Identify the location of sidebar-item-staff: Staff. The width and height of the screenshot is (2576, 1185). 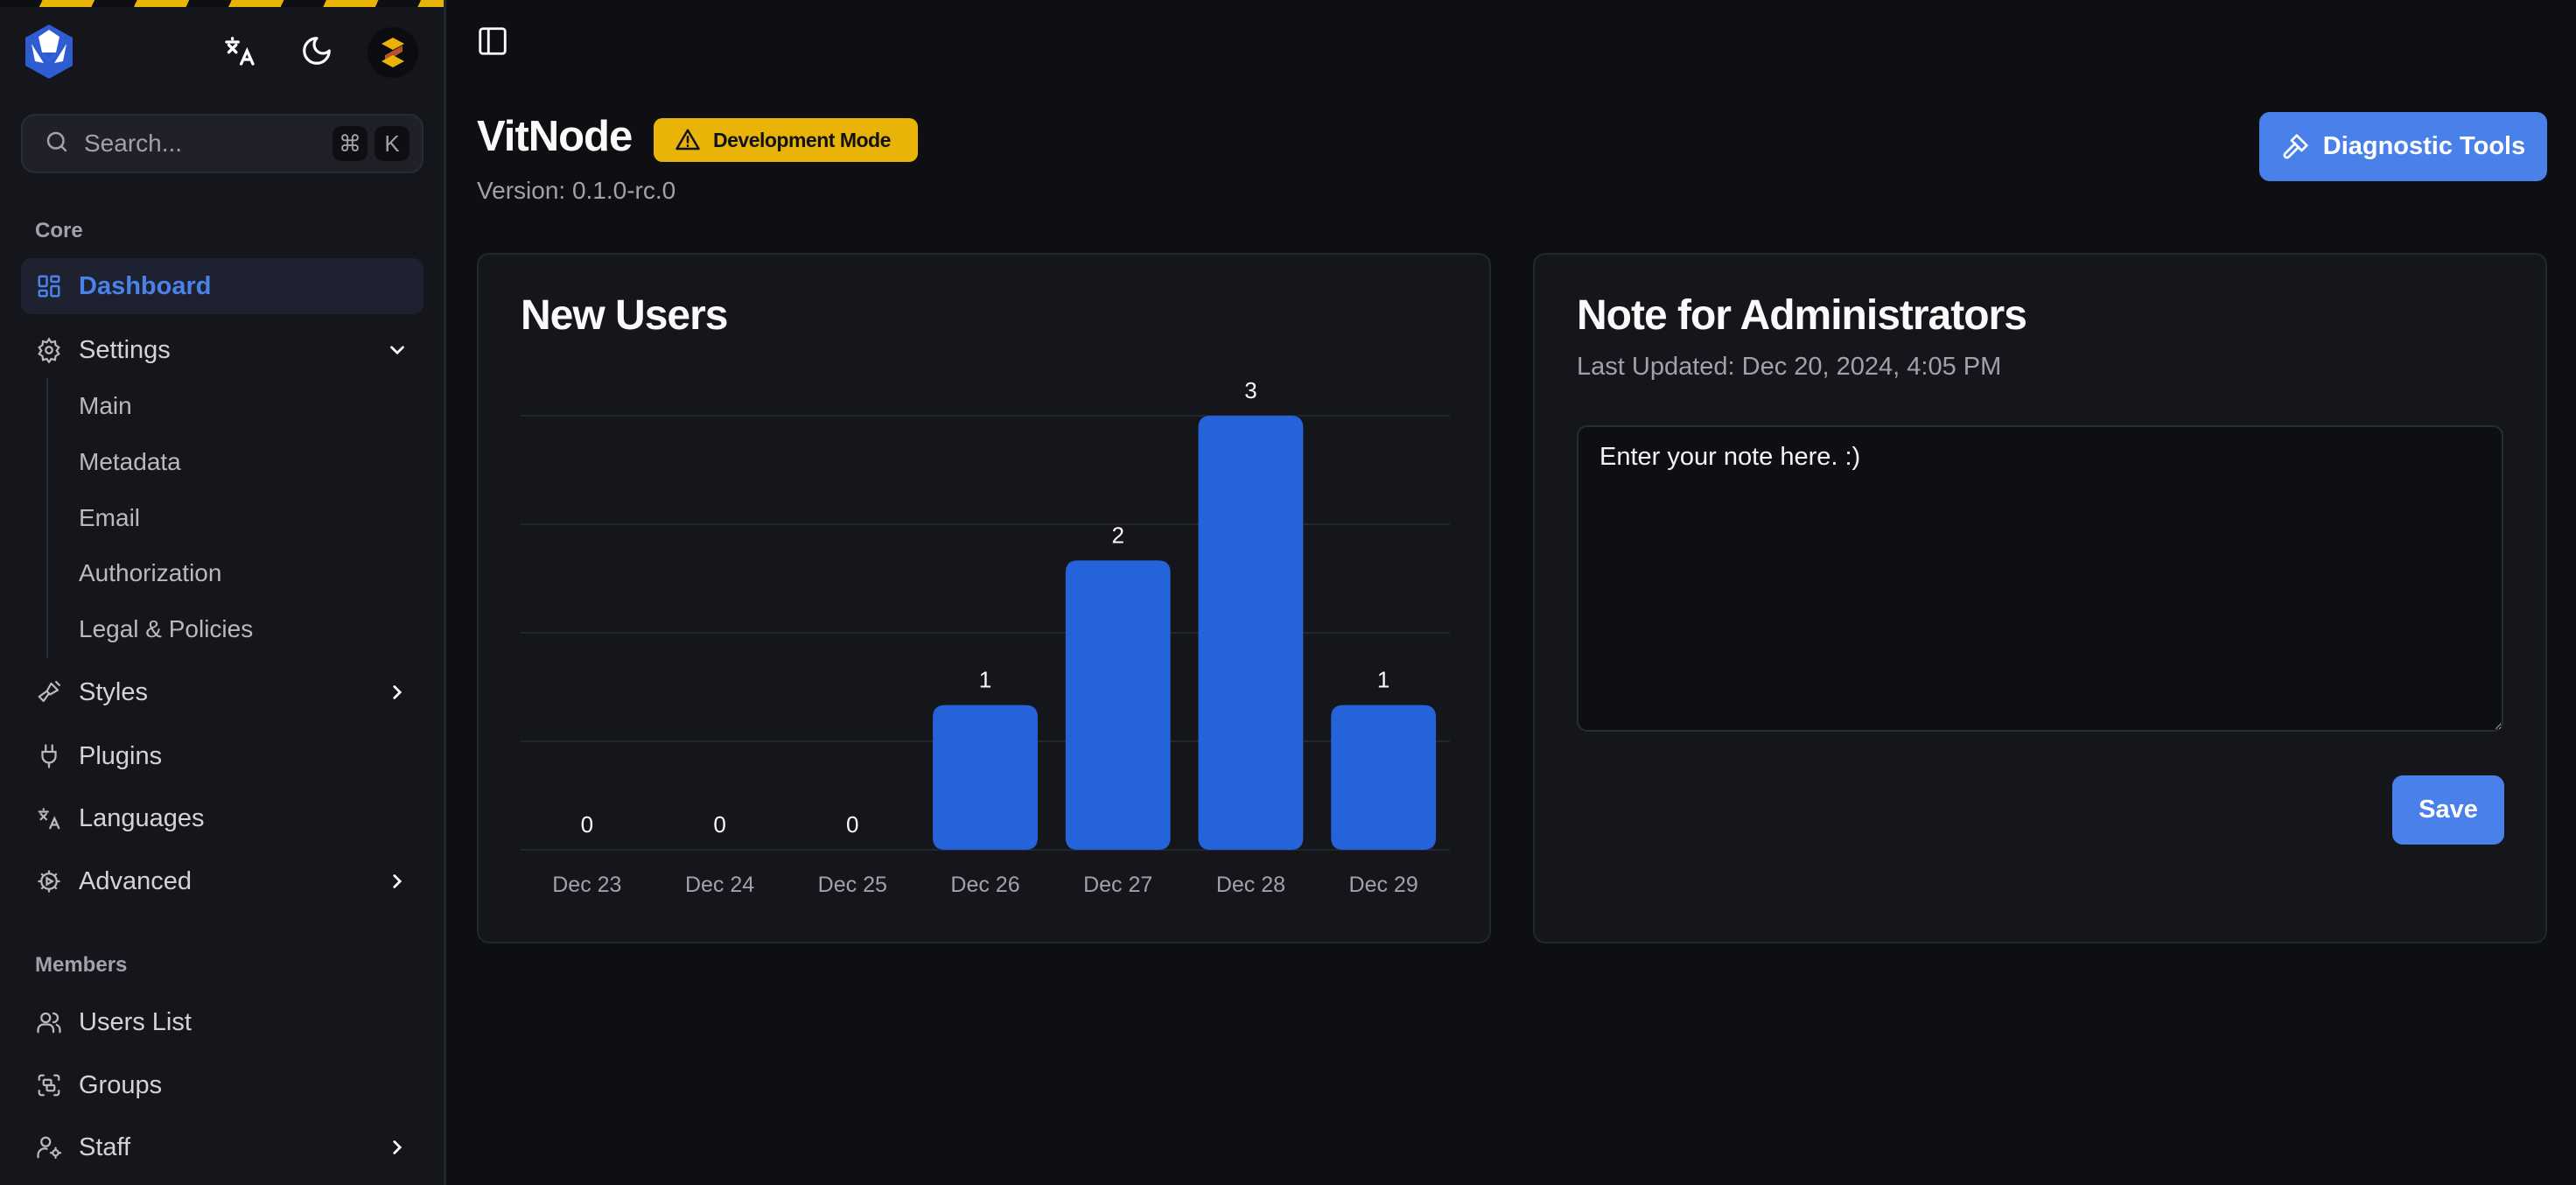
(222, 1147).